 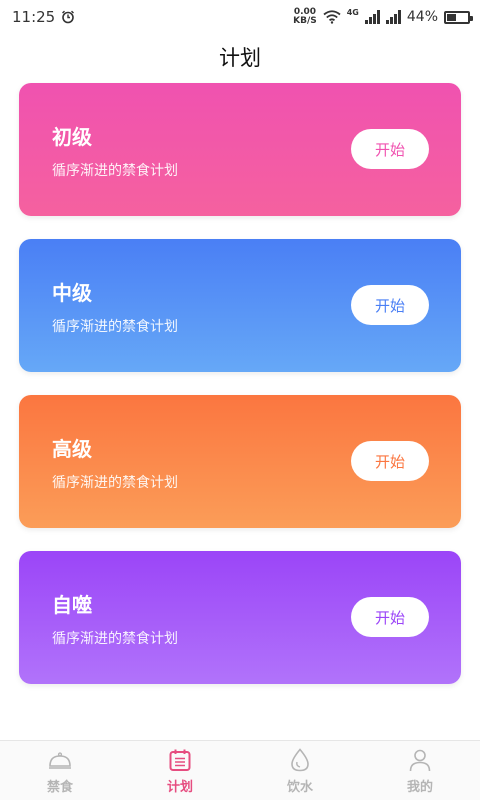 What do you see at coordinates (179, 787) in the screenshot?
I see `tab-label: 计划` at bounding box center [179, 787].